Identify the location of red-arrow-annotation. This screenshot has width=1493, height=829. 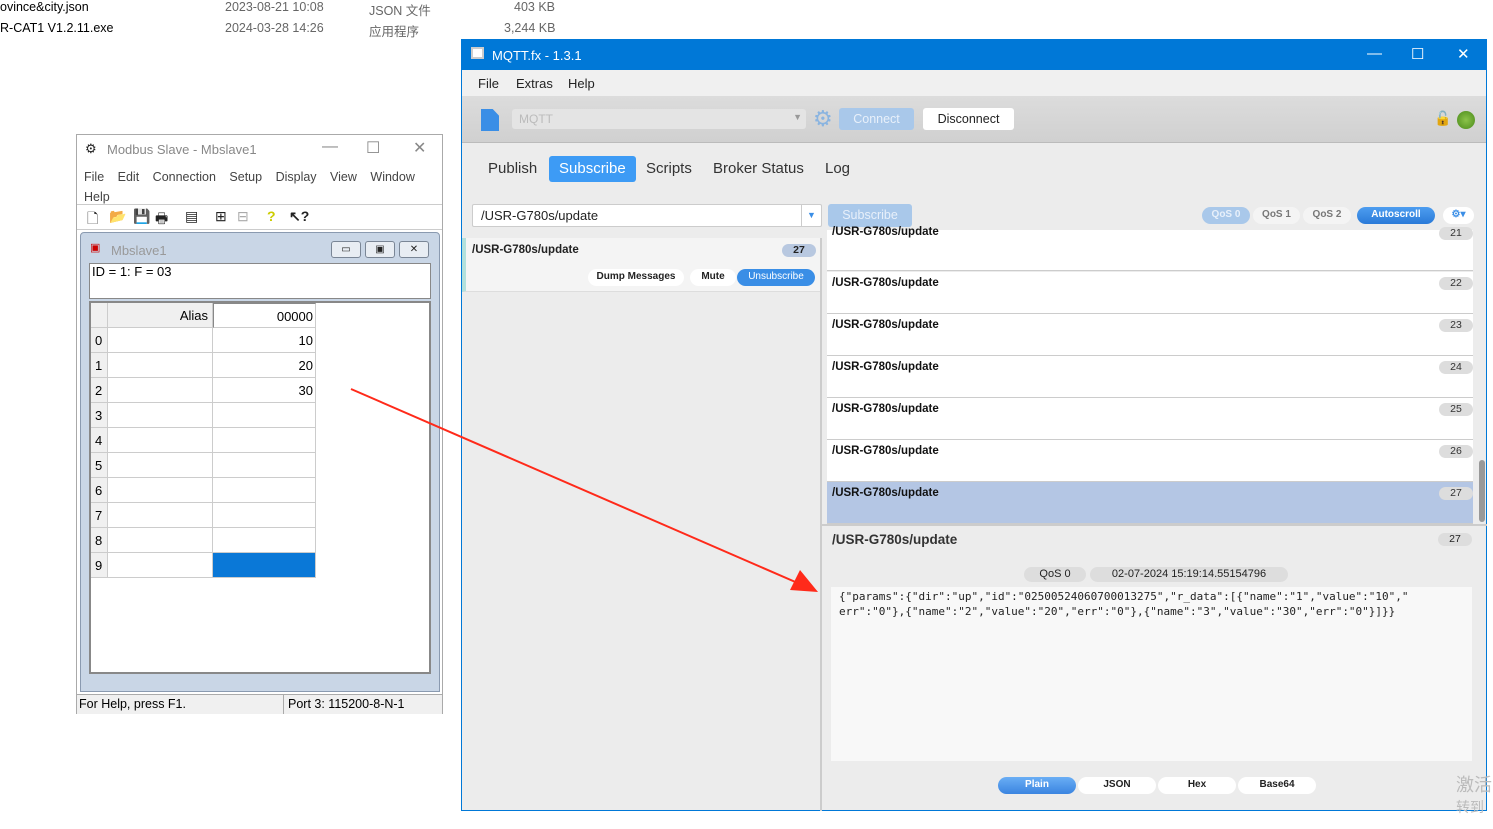
(584, 490).